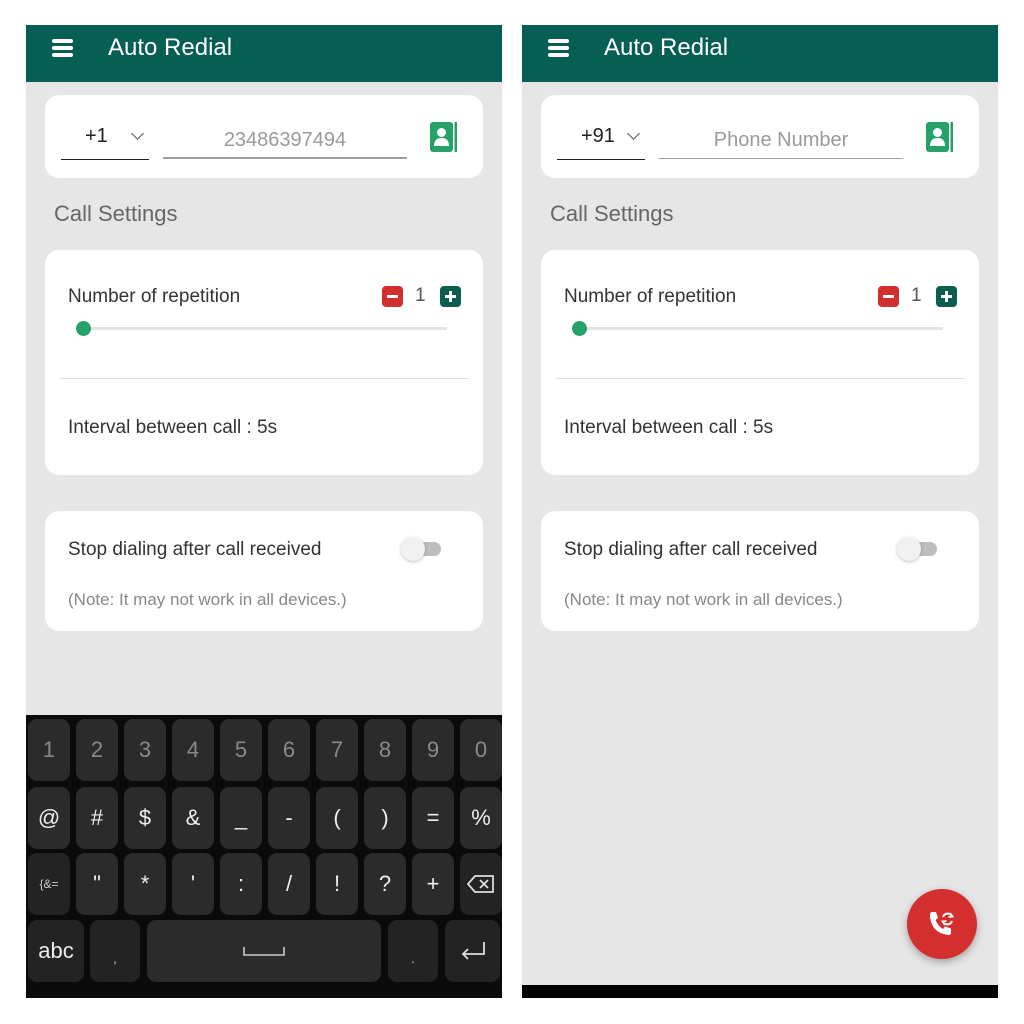 This screenshot has width=1024, height=1024. What do you see at coordinates (264, 951) in the screenshot?
I see `space-key` at bounding box center [264, 951].